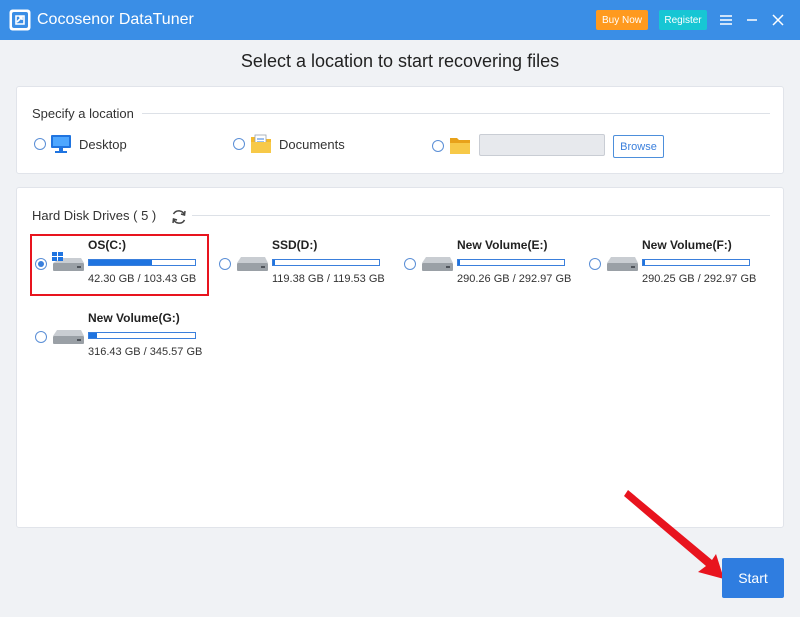  I want to click on drive-size: 290.26 GB / 292.97 GB, so click(514, 279).